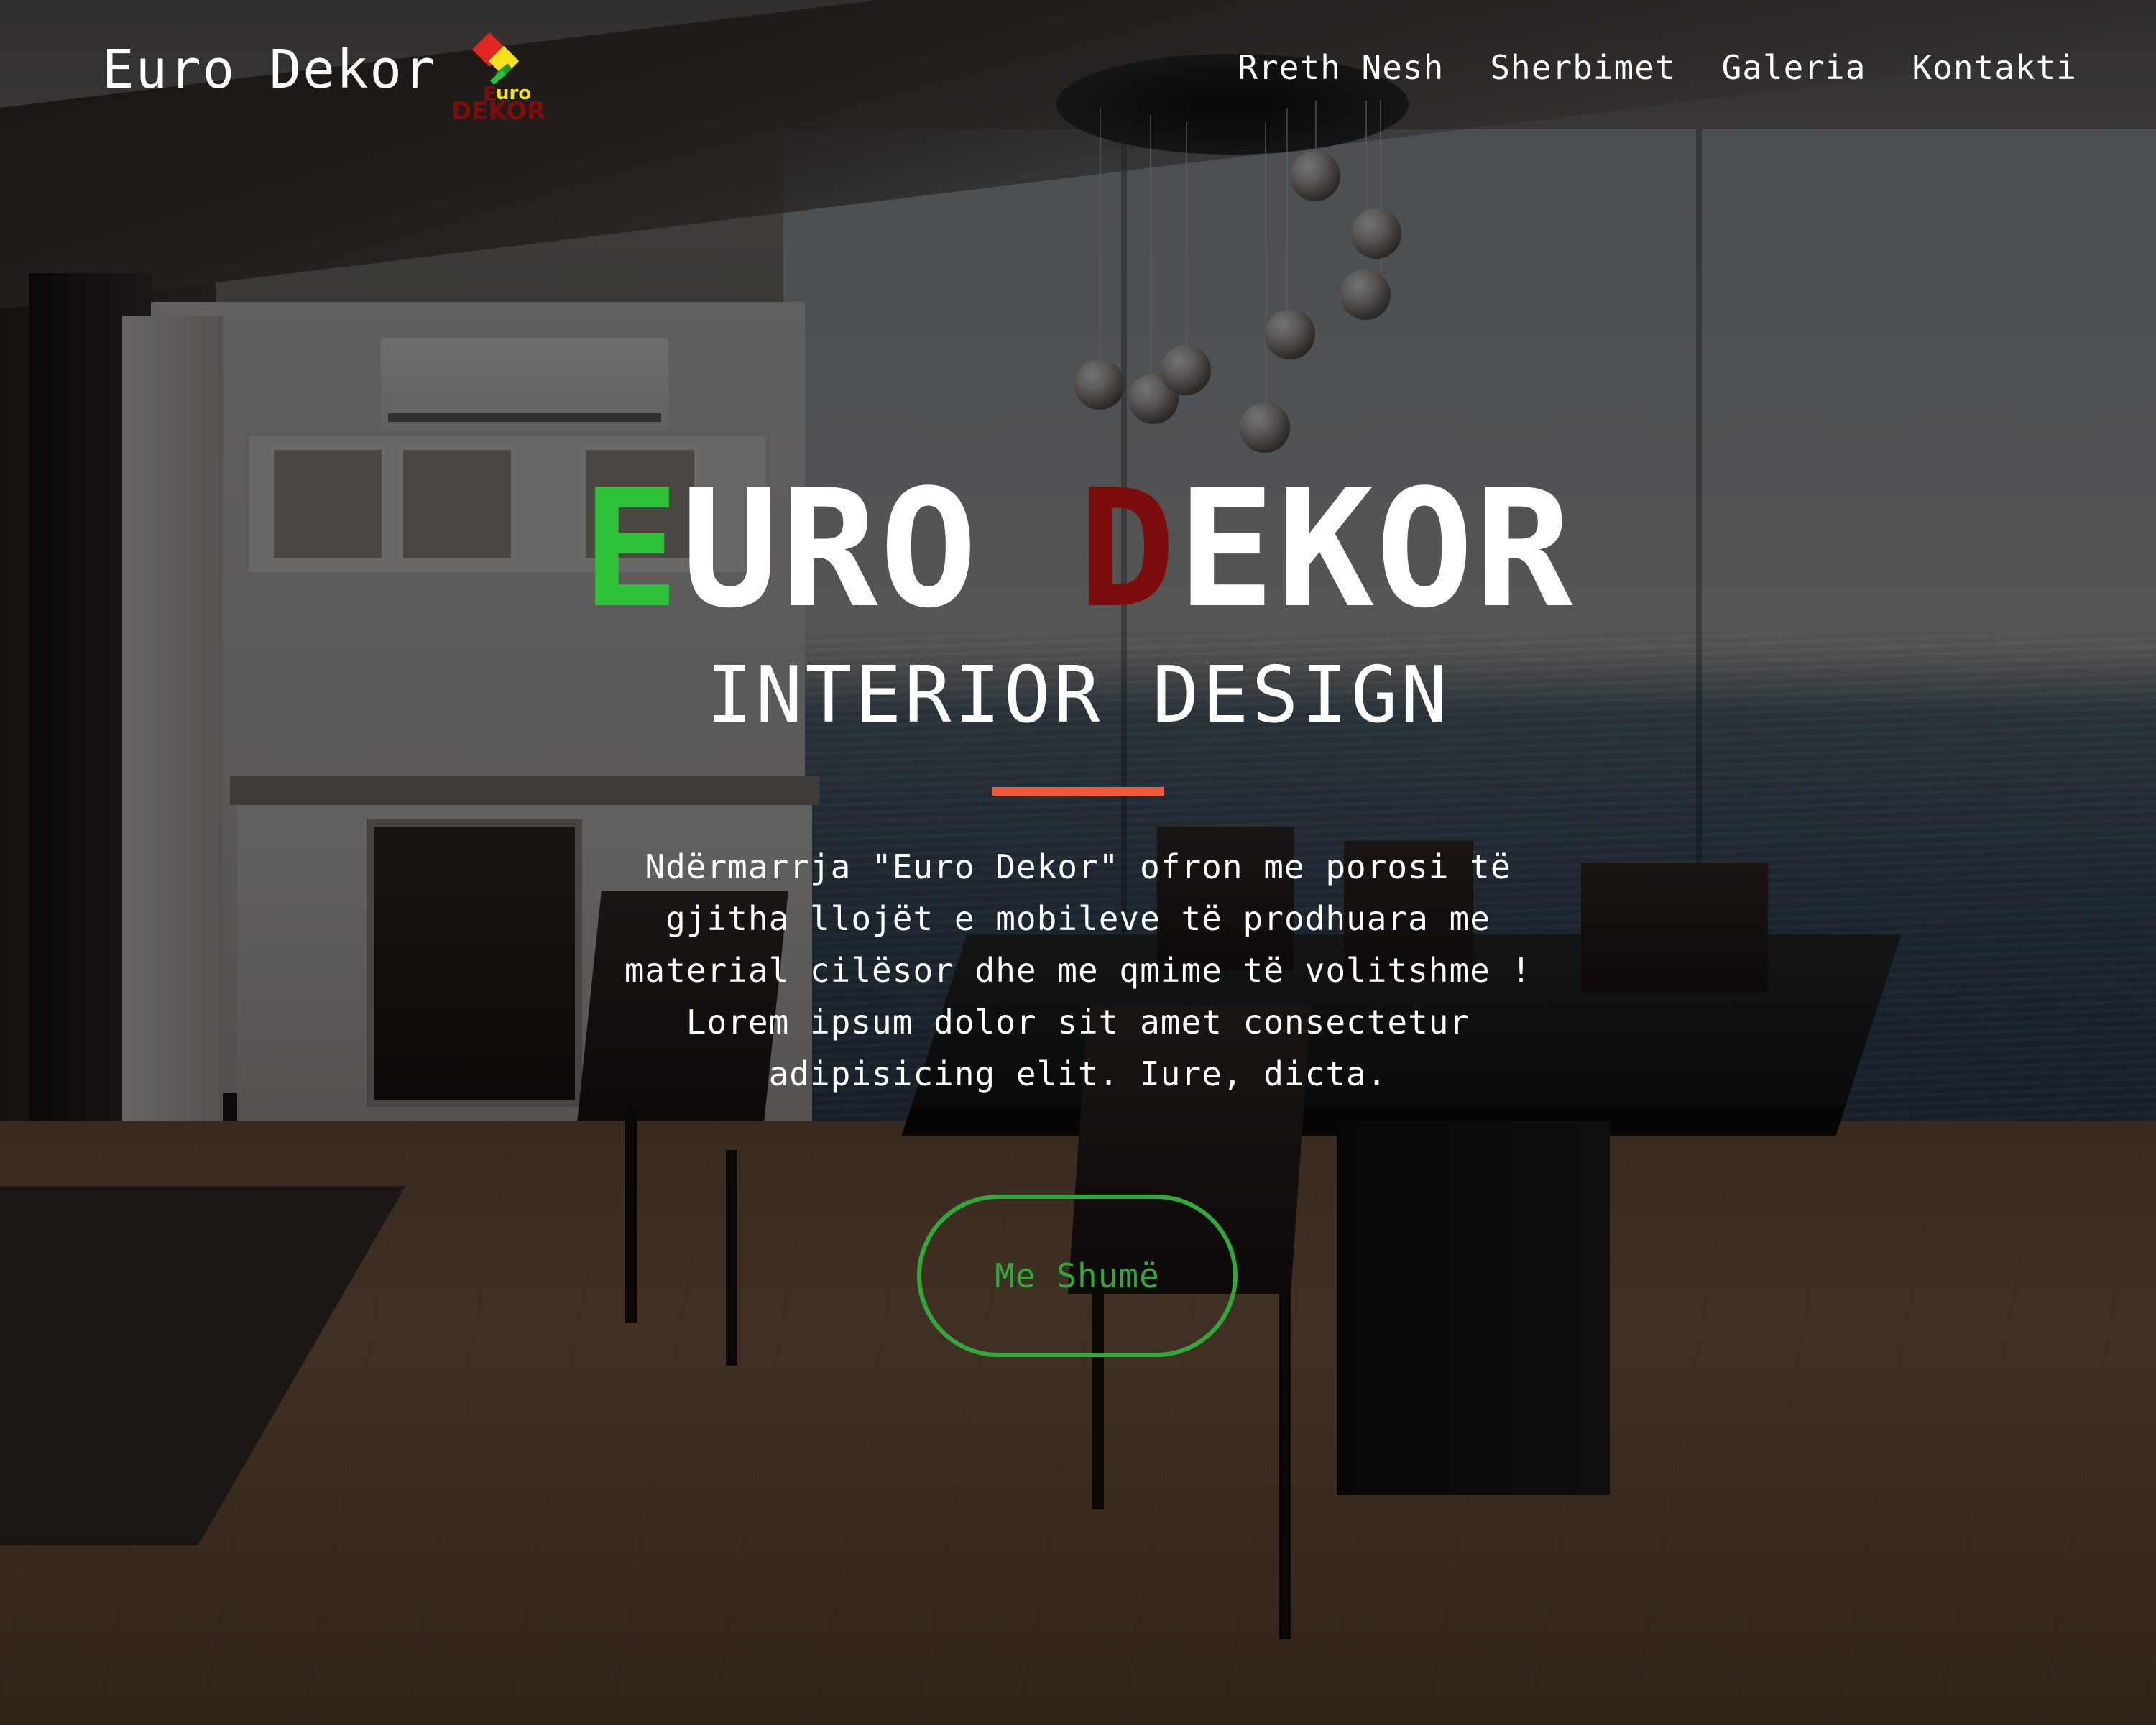 This screenshot has height=1725, width=2156. Describe the element at coordinates (1994, 67) in the screenshot. I see `nav-item-kontakti: Kontakti` at that location.